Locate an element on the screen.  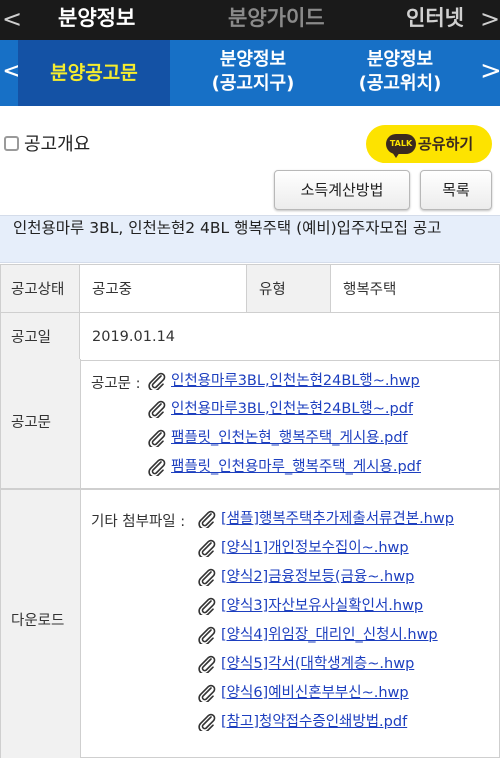
download-label: 다운로드 is located at coordinates (41, 624).